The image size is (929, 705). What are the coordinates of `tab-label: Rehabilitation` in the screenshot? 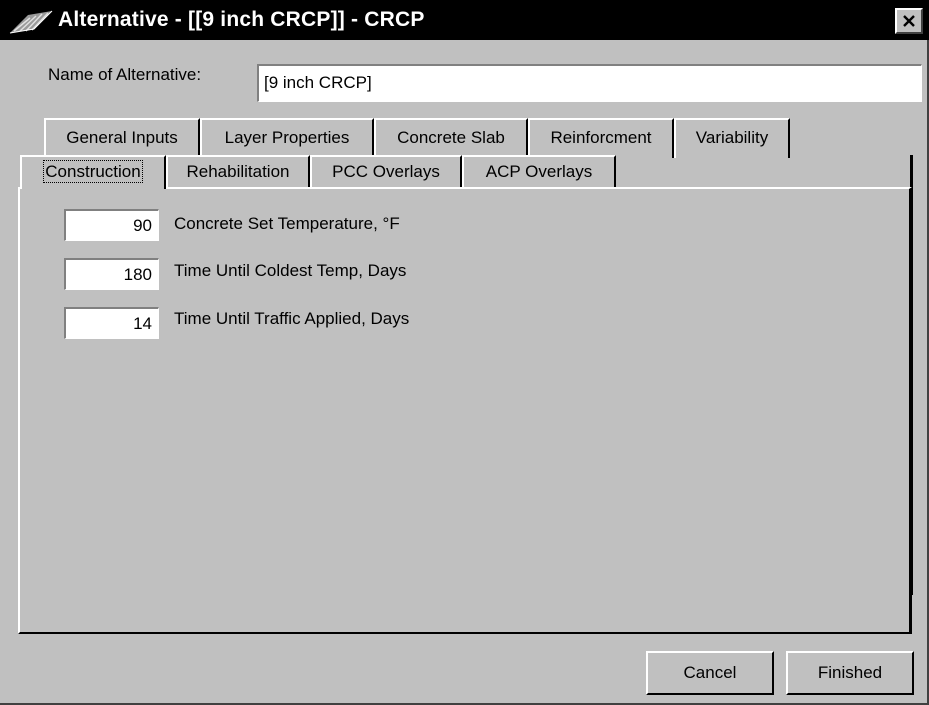 It's located at (238, 171).